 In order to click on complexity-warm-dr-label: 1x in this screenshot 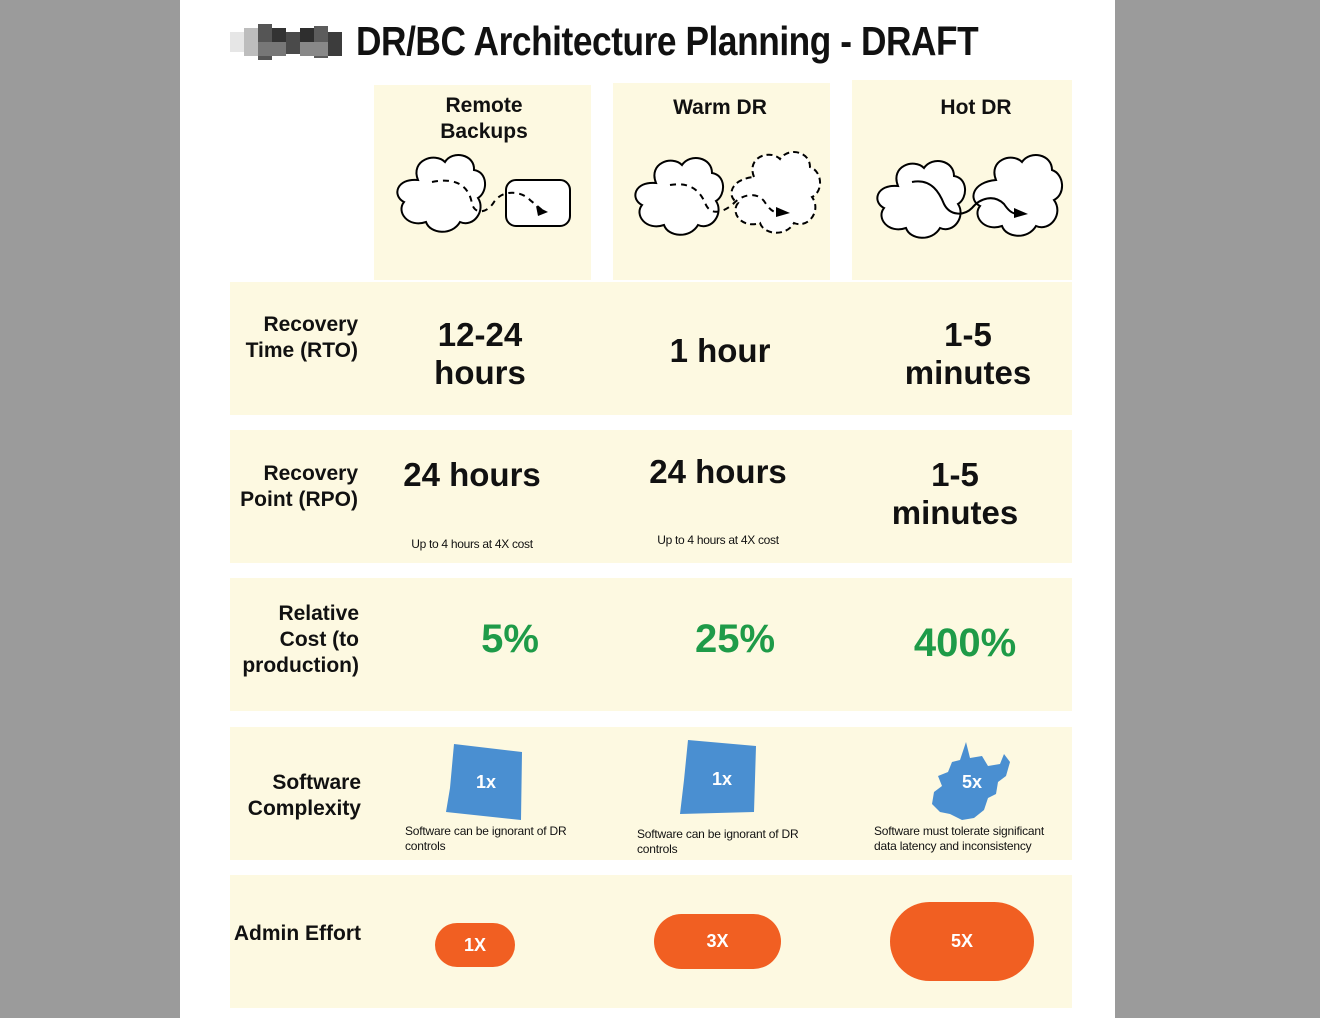, I will do `click(722, 779)`.